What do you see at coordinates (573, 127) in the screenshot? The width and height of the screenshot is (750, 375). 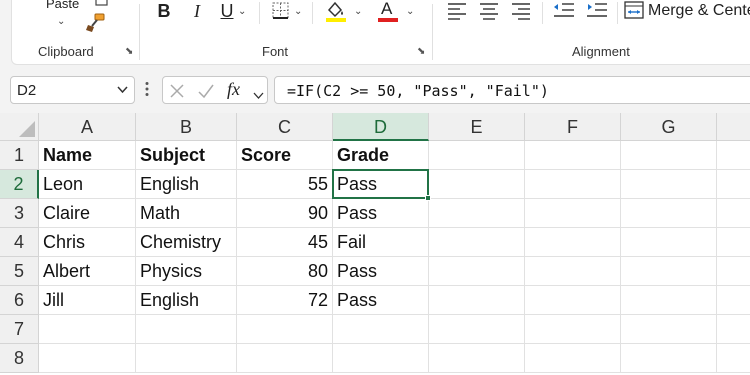 I see `column-header-f: F` at bounding box center [573, 127].